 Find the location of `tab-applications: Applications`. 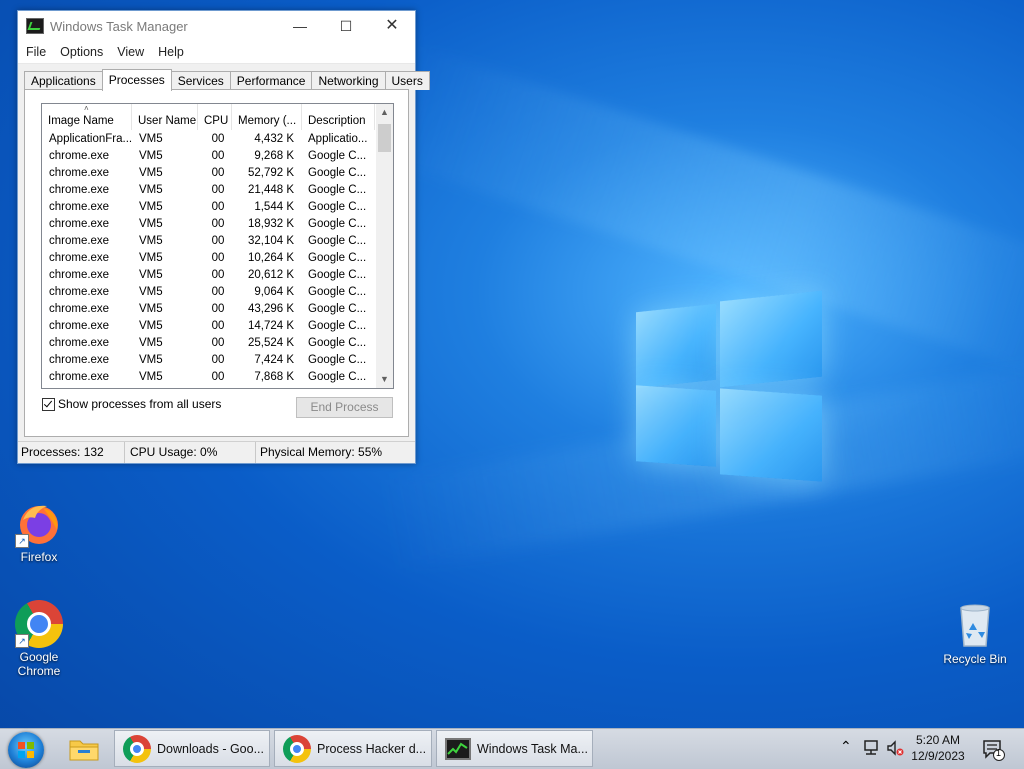

tab-applications: Applications is located at coordinates (63, 80).